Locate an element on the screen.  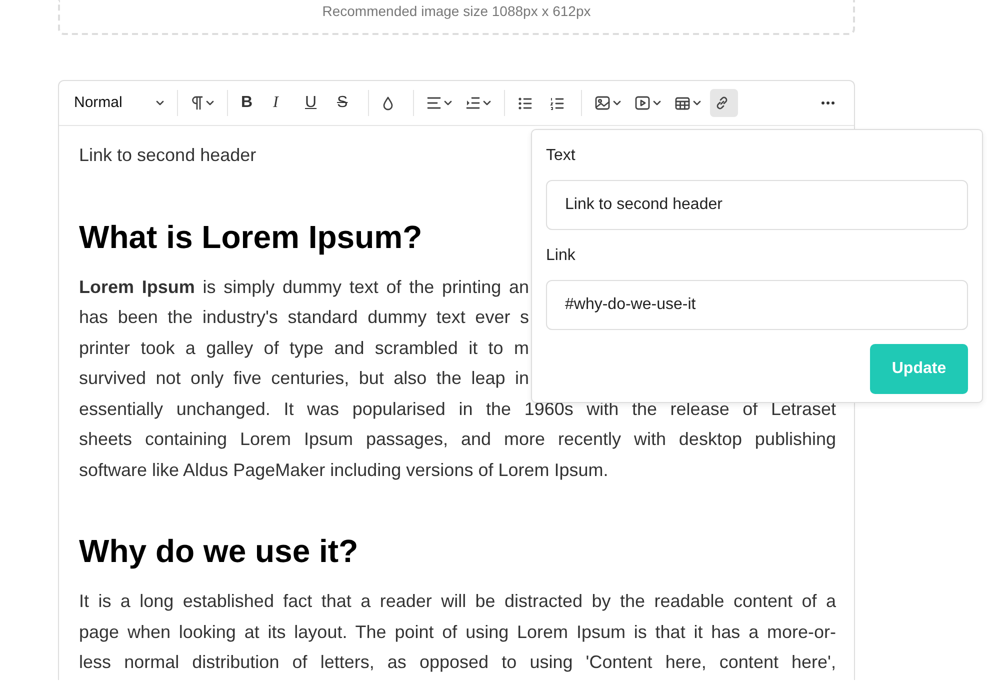
text-line: page when looking at its layout. The point of using Lorem Ipsum is that it has a more-or- is located at coordinates (457, 632).